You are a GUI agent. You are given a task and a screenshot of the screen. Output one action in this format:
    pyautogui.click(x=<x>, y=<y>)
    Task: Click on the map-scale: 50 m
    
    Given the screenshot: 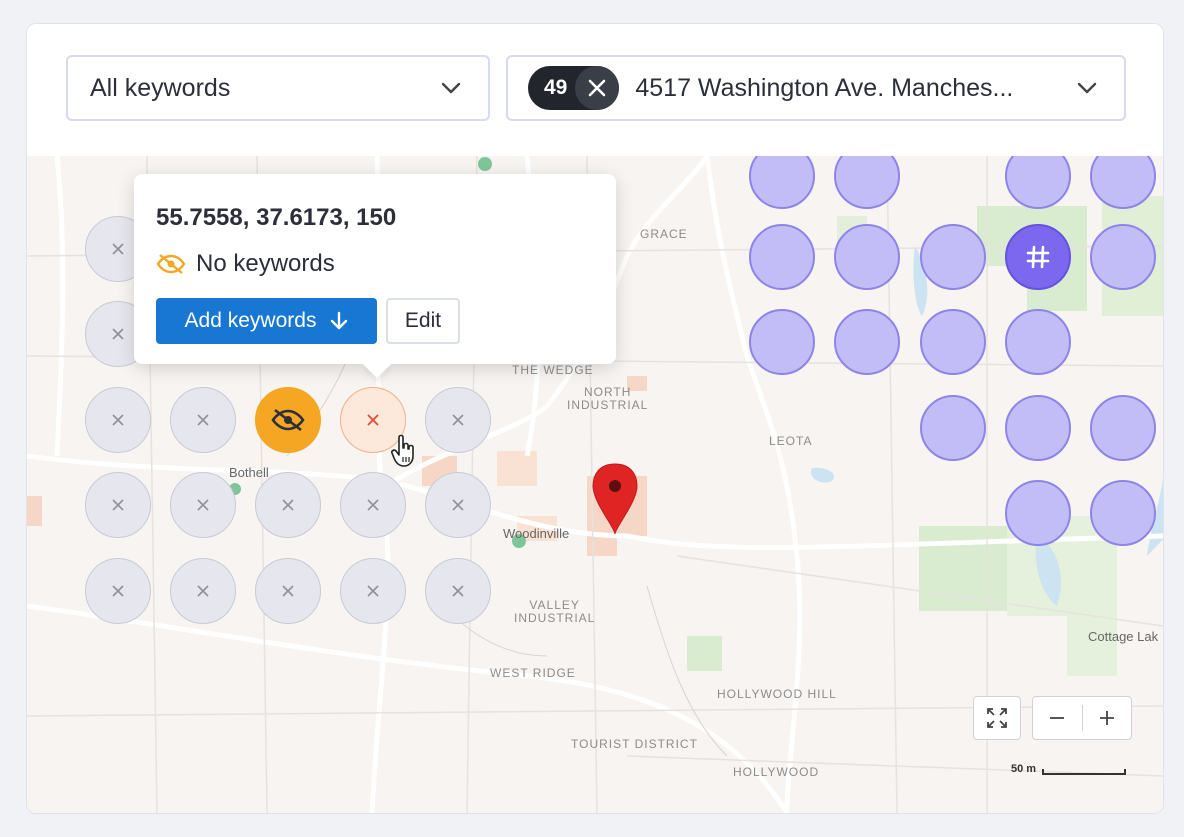 What is the action you would take?
    pyautogui.click(x=1069, y=769)
    